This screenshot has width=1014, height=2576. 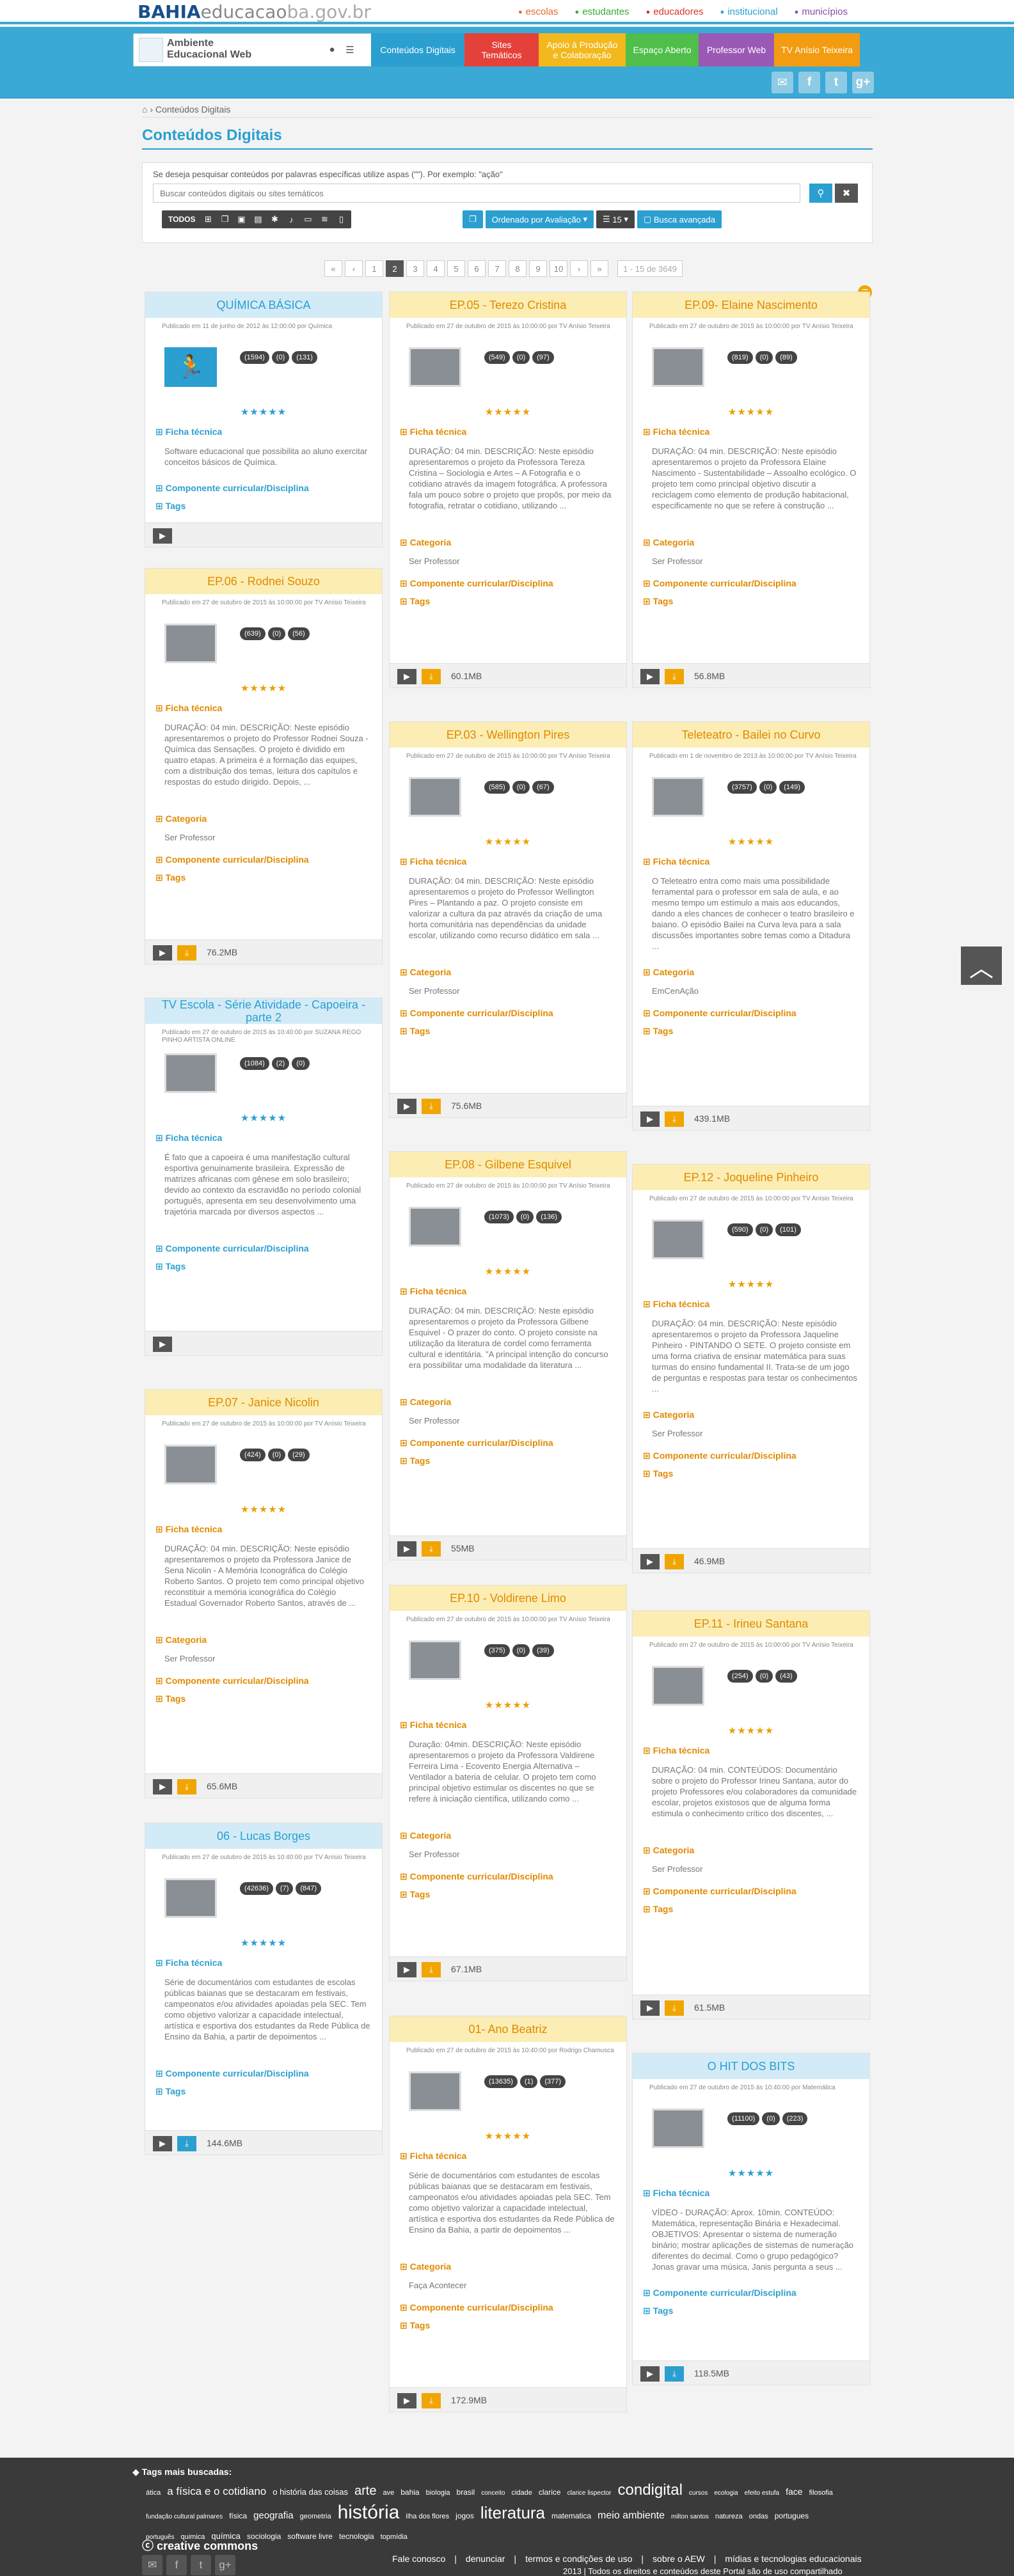 What do you see at coordinates (539, 219) in the screenshot?
I see `sort-dropdown: Ordenado por Avaliação ▾` at bounding box center [539, 219].